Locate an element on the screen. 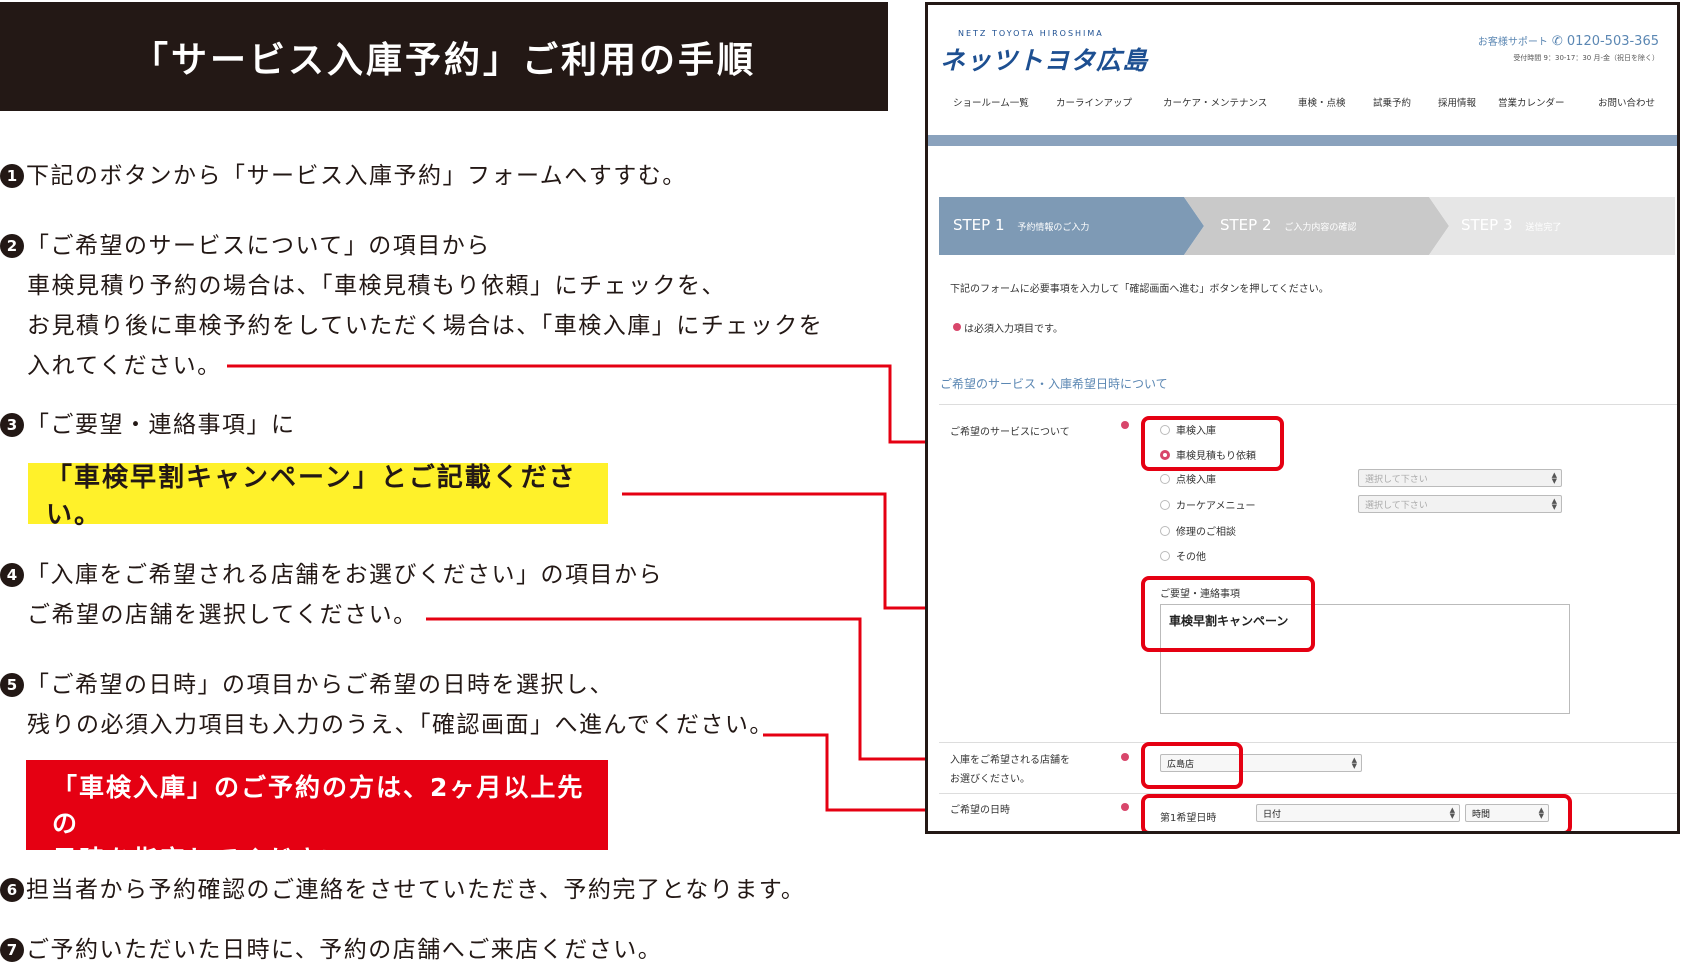 Image resolution: width=1682 pixels, height=974 pixels. radio-tenken: 点検入庫 is located at coordinates (1188, 478).